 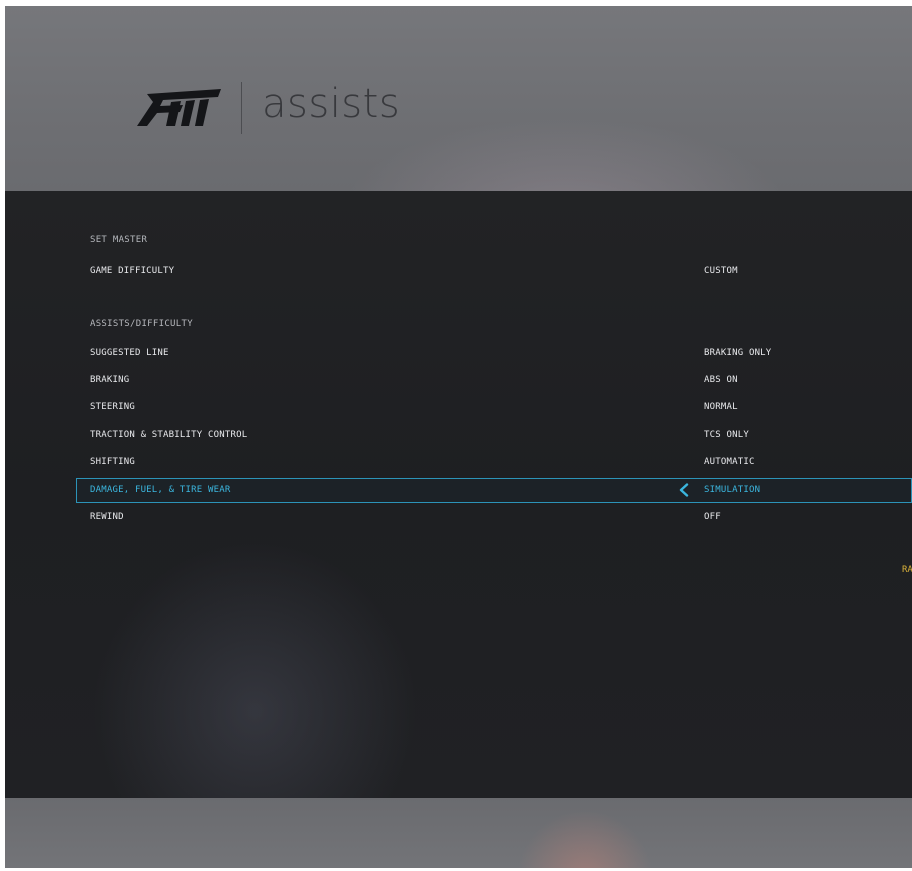 What do you see at coordinates (494, 490) in the screenshot?
I see `option-row-damage-fuel-tire-wear: DAMAGE, FUEL, & TIRE WEAR SIMULATION` at bounding box center [494, 490].